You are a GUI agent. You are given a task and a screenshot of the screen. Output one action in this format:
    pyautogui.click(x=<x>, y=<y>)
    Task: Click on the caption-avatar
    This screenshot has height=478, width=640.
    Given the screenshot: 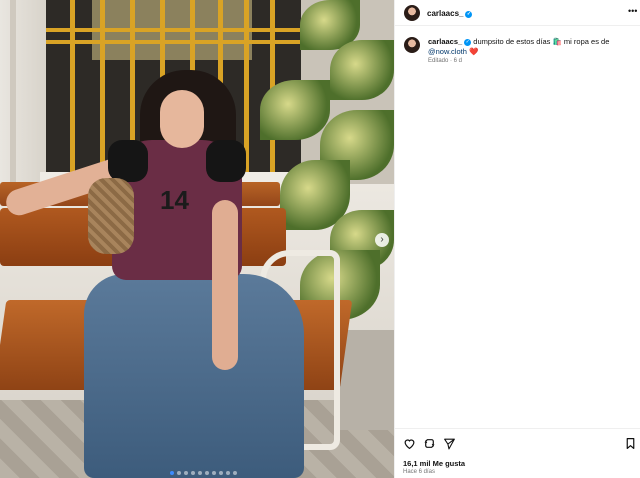 What is the action you would take?
    pyautogui.click(x=412, y=45)
    